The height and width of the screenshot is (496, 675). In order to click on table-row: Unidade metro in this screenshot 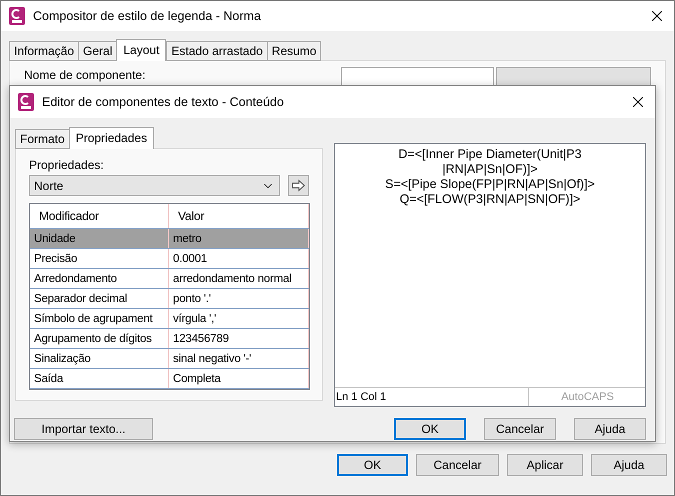, I will do `click(169, 239)`.